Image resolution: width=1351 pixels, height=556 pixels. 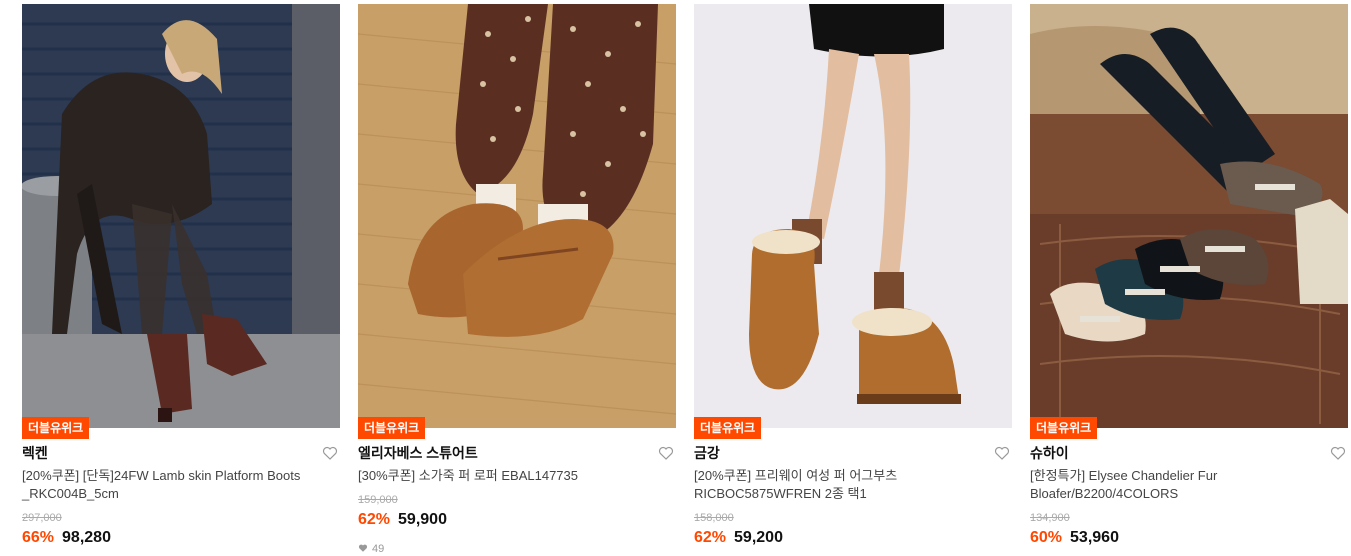 I want to click on sale-price: 53,960, so click(x=1094, y=537).